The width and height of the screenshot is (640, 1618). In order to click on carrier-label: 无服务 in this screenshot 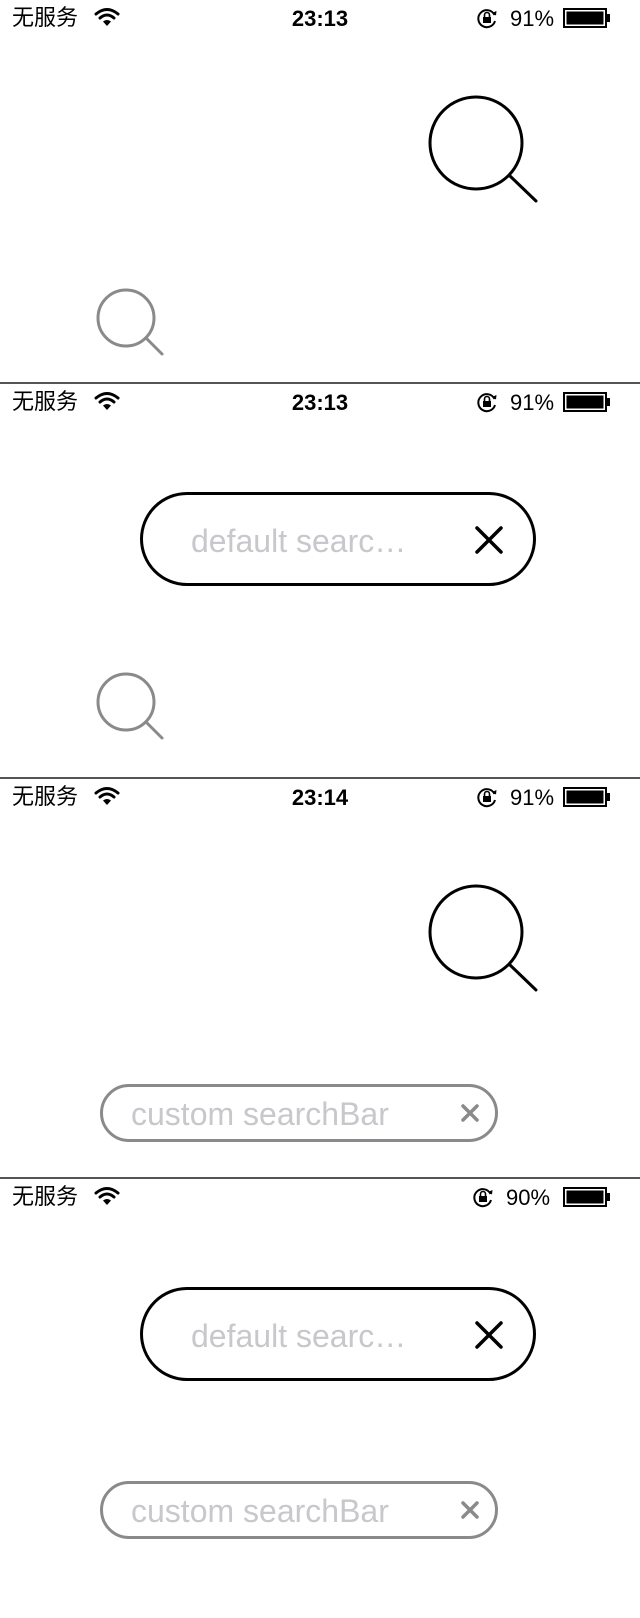, I will do `click(45, 1197)`.